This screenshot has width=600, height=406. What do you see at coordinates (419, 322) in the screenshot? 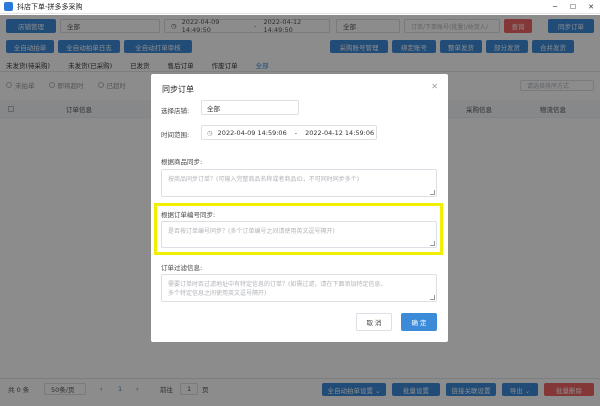
I see `confirm-button: 确 定` at bounding box center [419, 322].